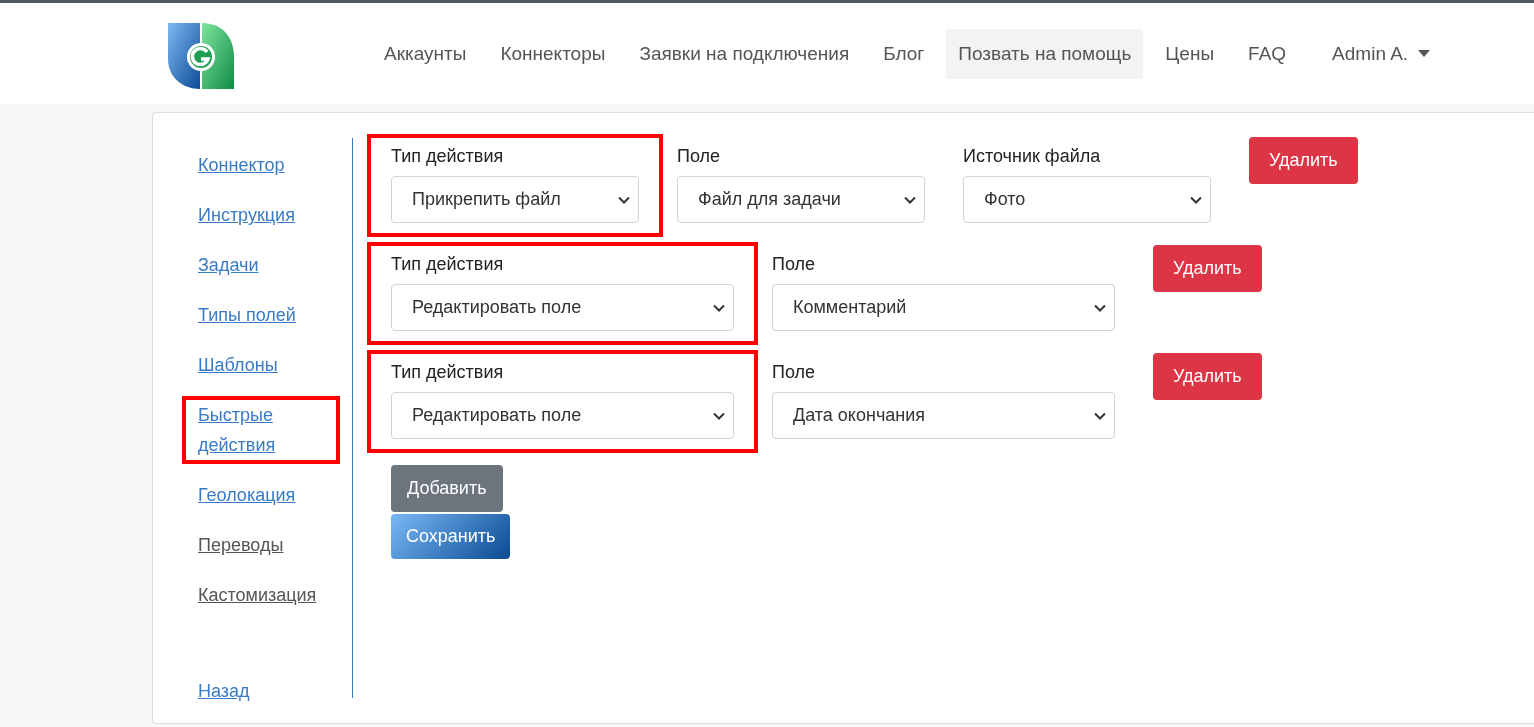  I want to click on nav-link: FAQ, so click(1267, 53).